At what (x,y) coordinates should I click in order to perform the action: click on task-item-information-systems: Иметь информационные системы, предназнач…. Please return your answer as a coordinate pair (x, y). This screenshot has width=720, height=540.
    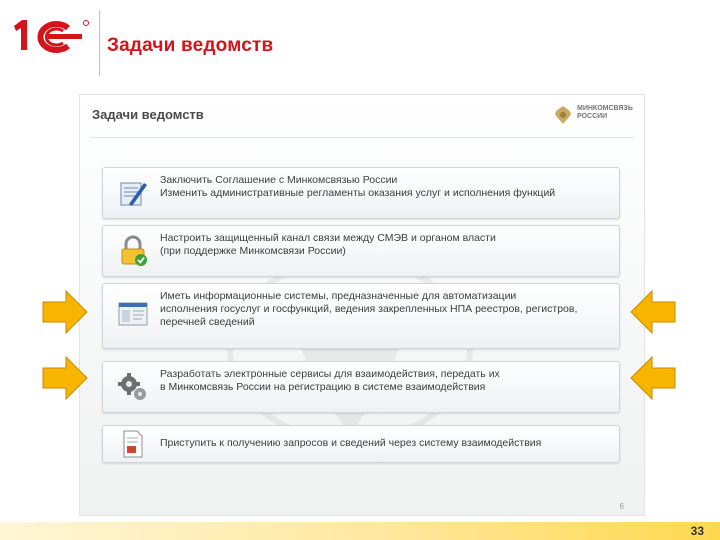
    Looking at the image, I should click on (361, 316).